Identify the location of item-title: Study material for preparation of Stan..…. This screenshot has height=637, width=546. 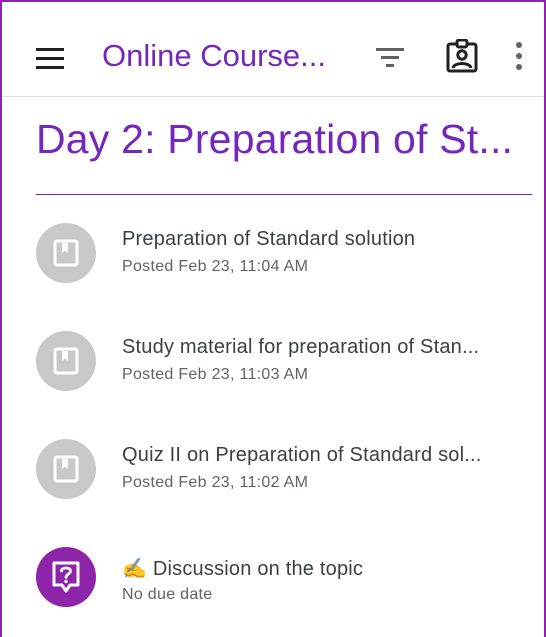
(301, 347).